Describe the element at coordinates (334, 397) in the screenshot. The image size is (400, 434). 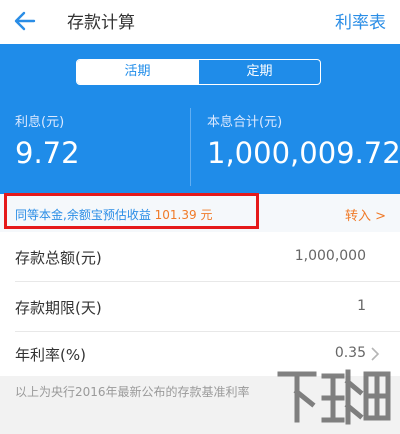
I see `site-watermark-logo` at that location.